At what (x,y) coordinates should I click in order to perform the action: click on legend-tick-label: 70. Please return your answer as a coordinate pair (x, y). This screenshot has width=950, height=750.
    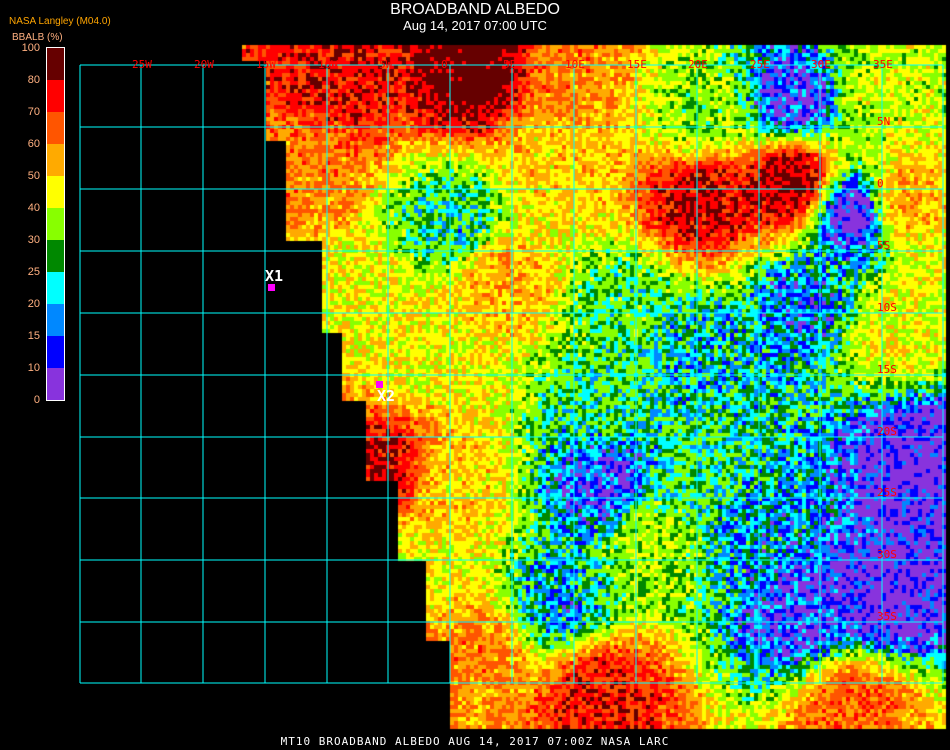
    Looking at the image, I should click on (33, 112).